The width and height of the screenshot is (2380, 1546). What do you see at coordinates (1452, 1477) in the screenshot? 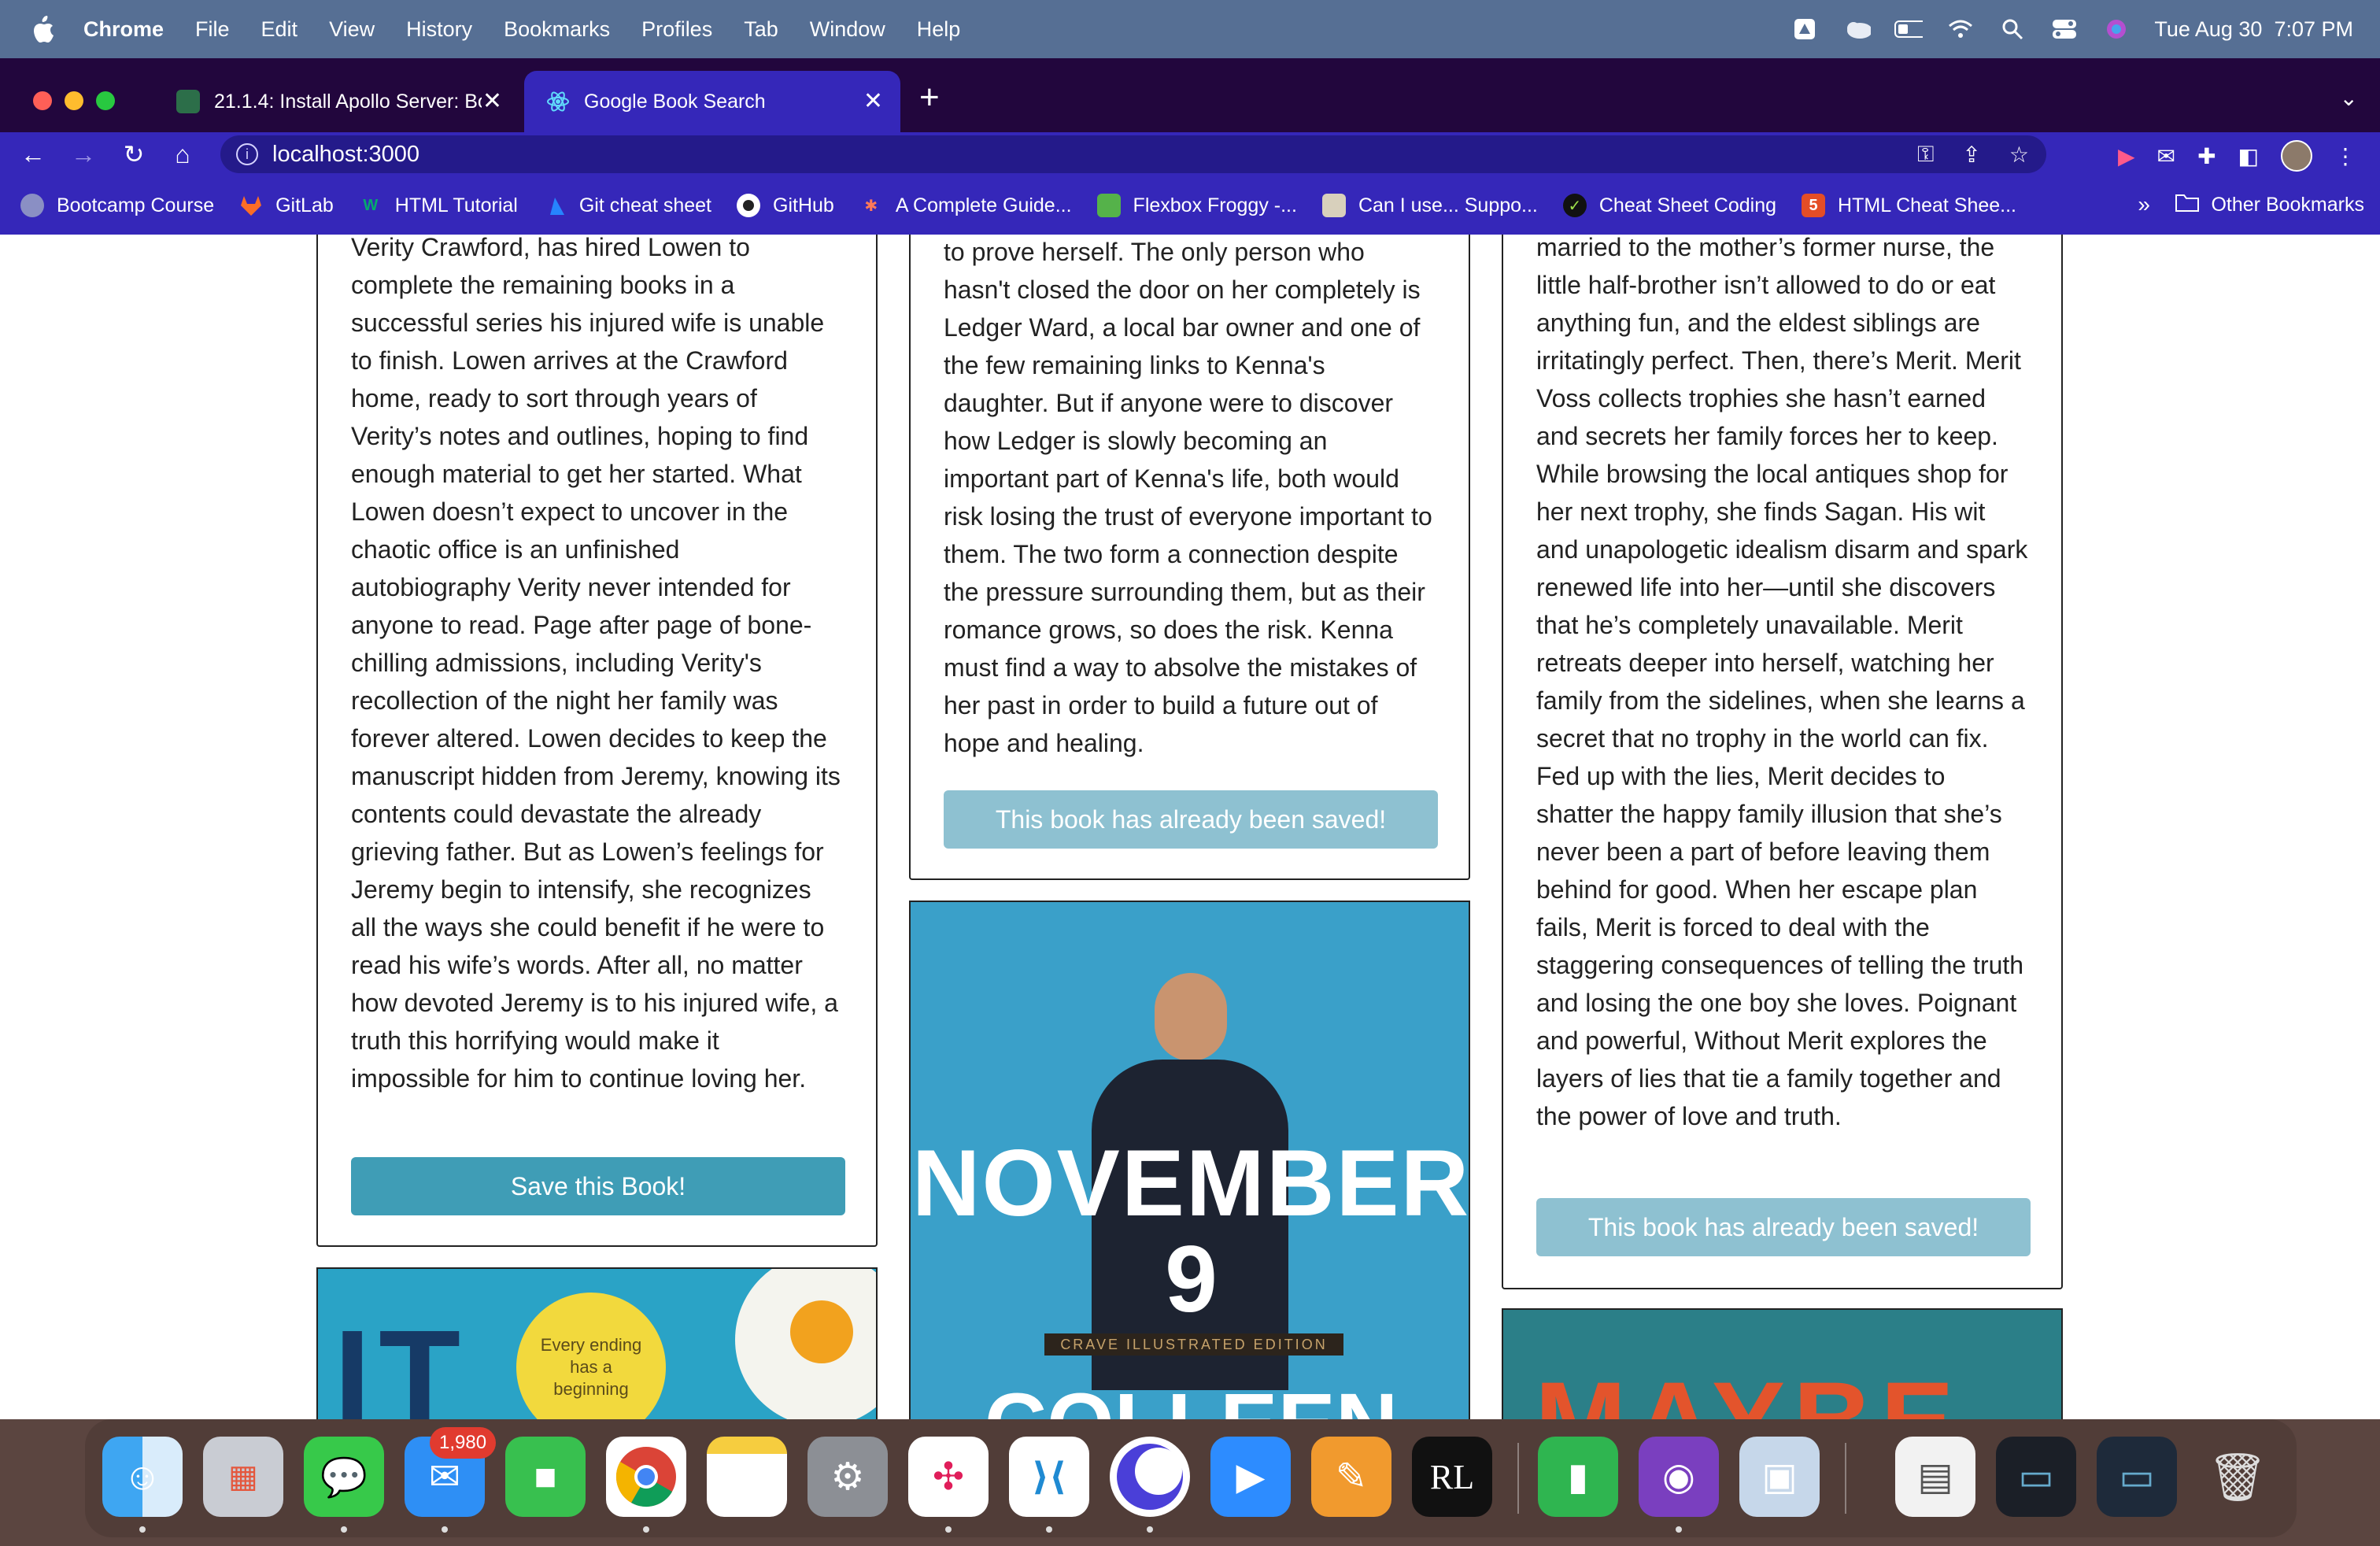
I see `rl-app-icon: RL` at bounding box center [1452, 1477].